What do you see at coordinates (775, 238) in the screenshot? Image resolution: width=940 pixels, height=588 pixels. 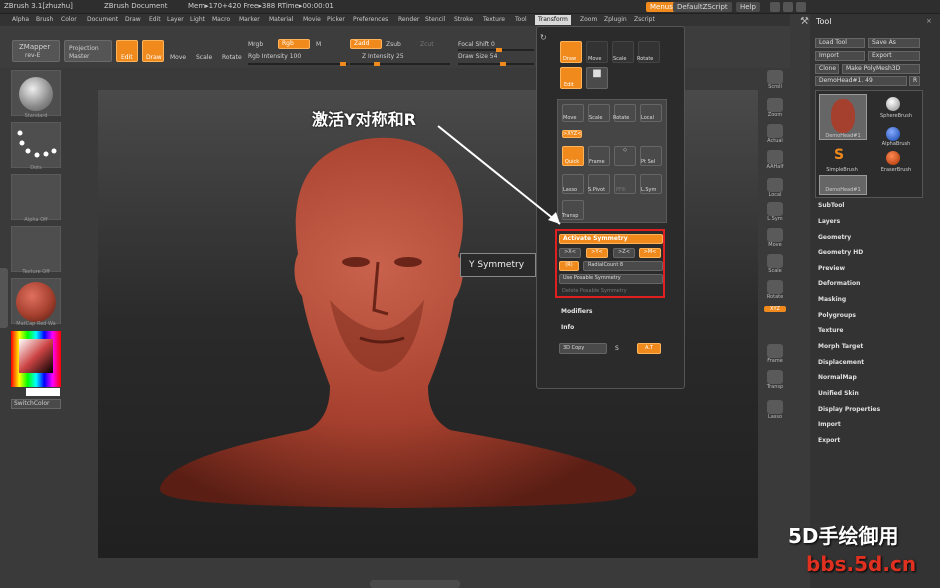 I see `move-view-button: Move` at bounding box center [775, 238].